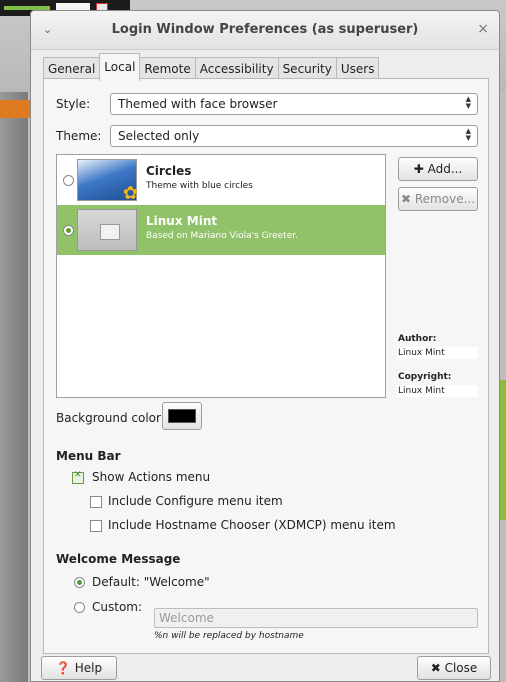  I want to click on add-icon: ✚, so click(418, 169).